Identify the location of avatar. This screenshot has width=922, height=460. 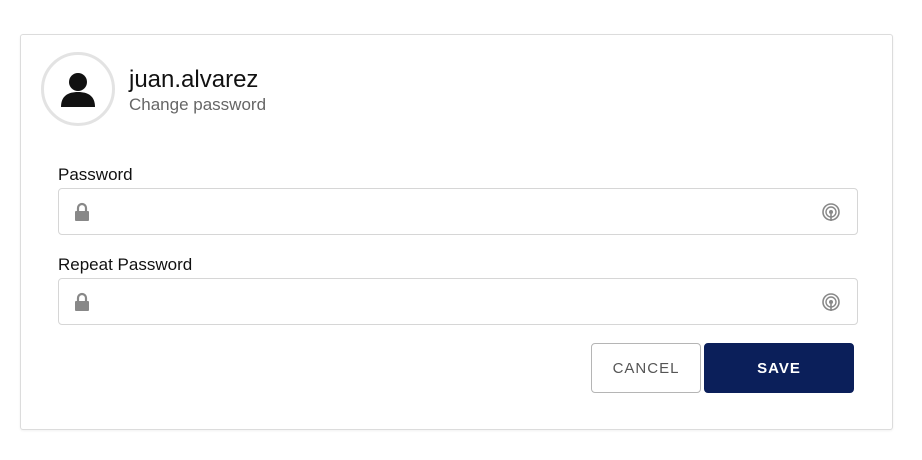
(78, 89).